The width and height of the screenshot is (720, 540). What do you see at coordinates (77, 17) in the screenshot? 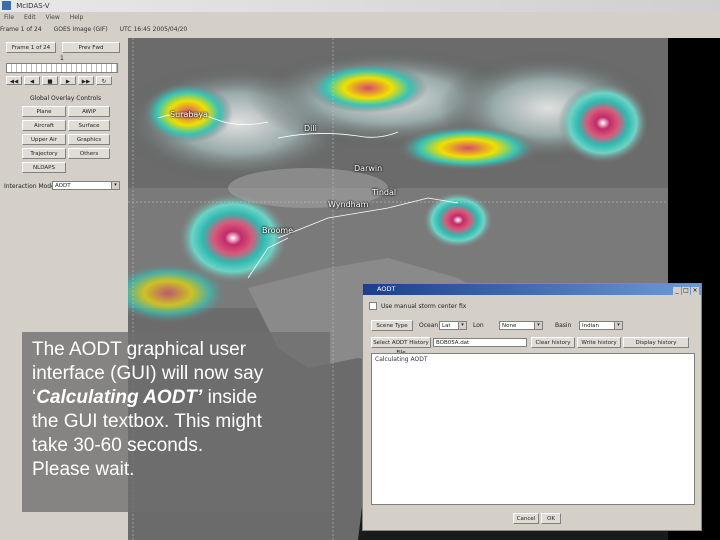
I see `menu-help: Help` at bounding box center [77, 17].